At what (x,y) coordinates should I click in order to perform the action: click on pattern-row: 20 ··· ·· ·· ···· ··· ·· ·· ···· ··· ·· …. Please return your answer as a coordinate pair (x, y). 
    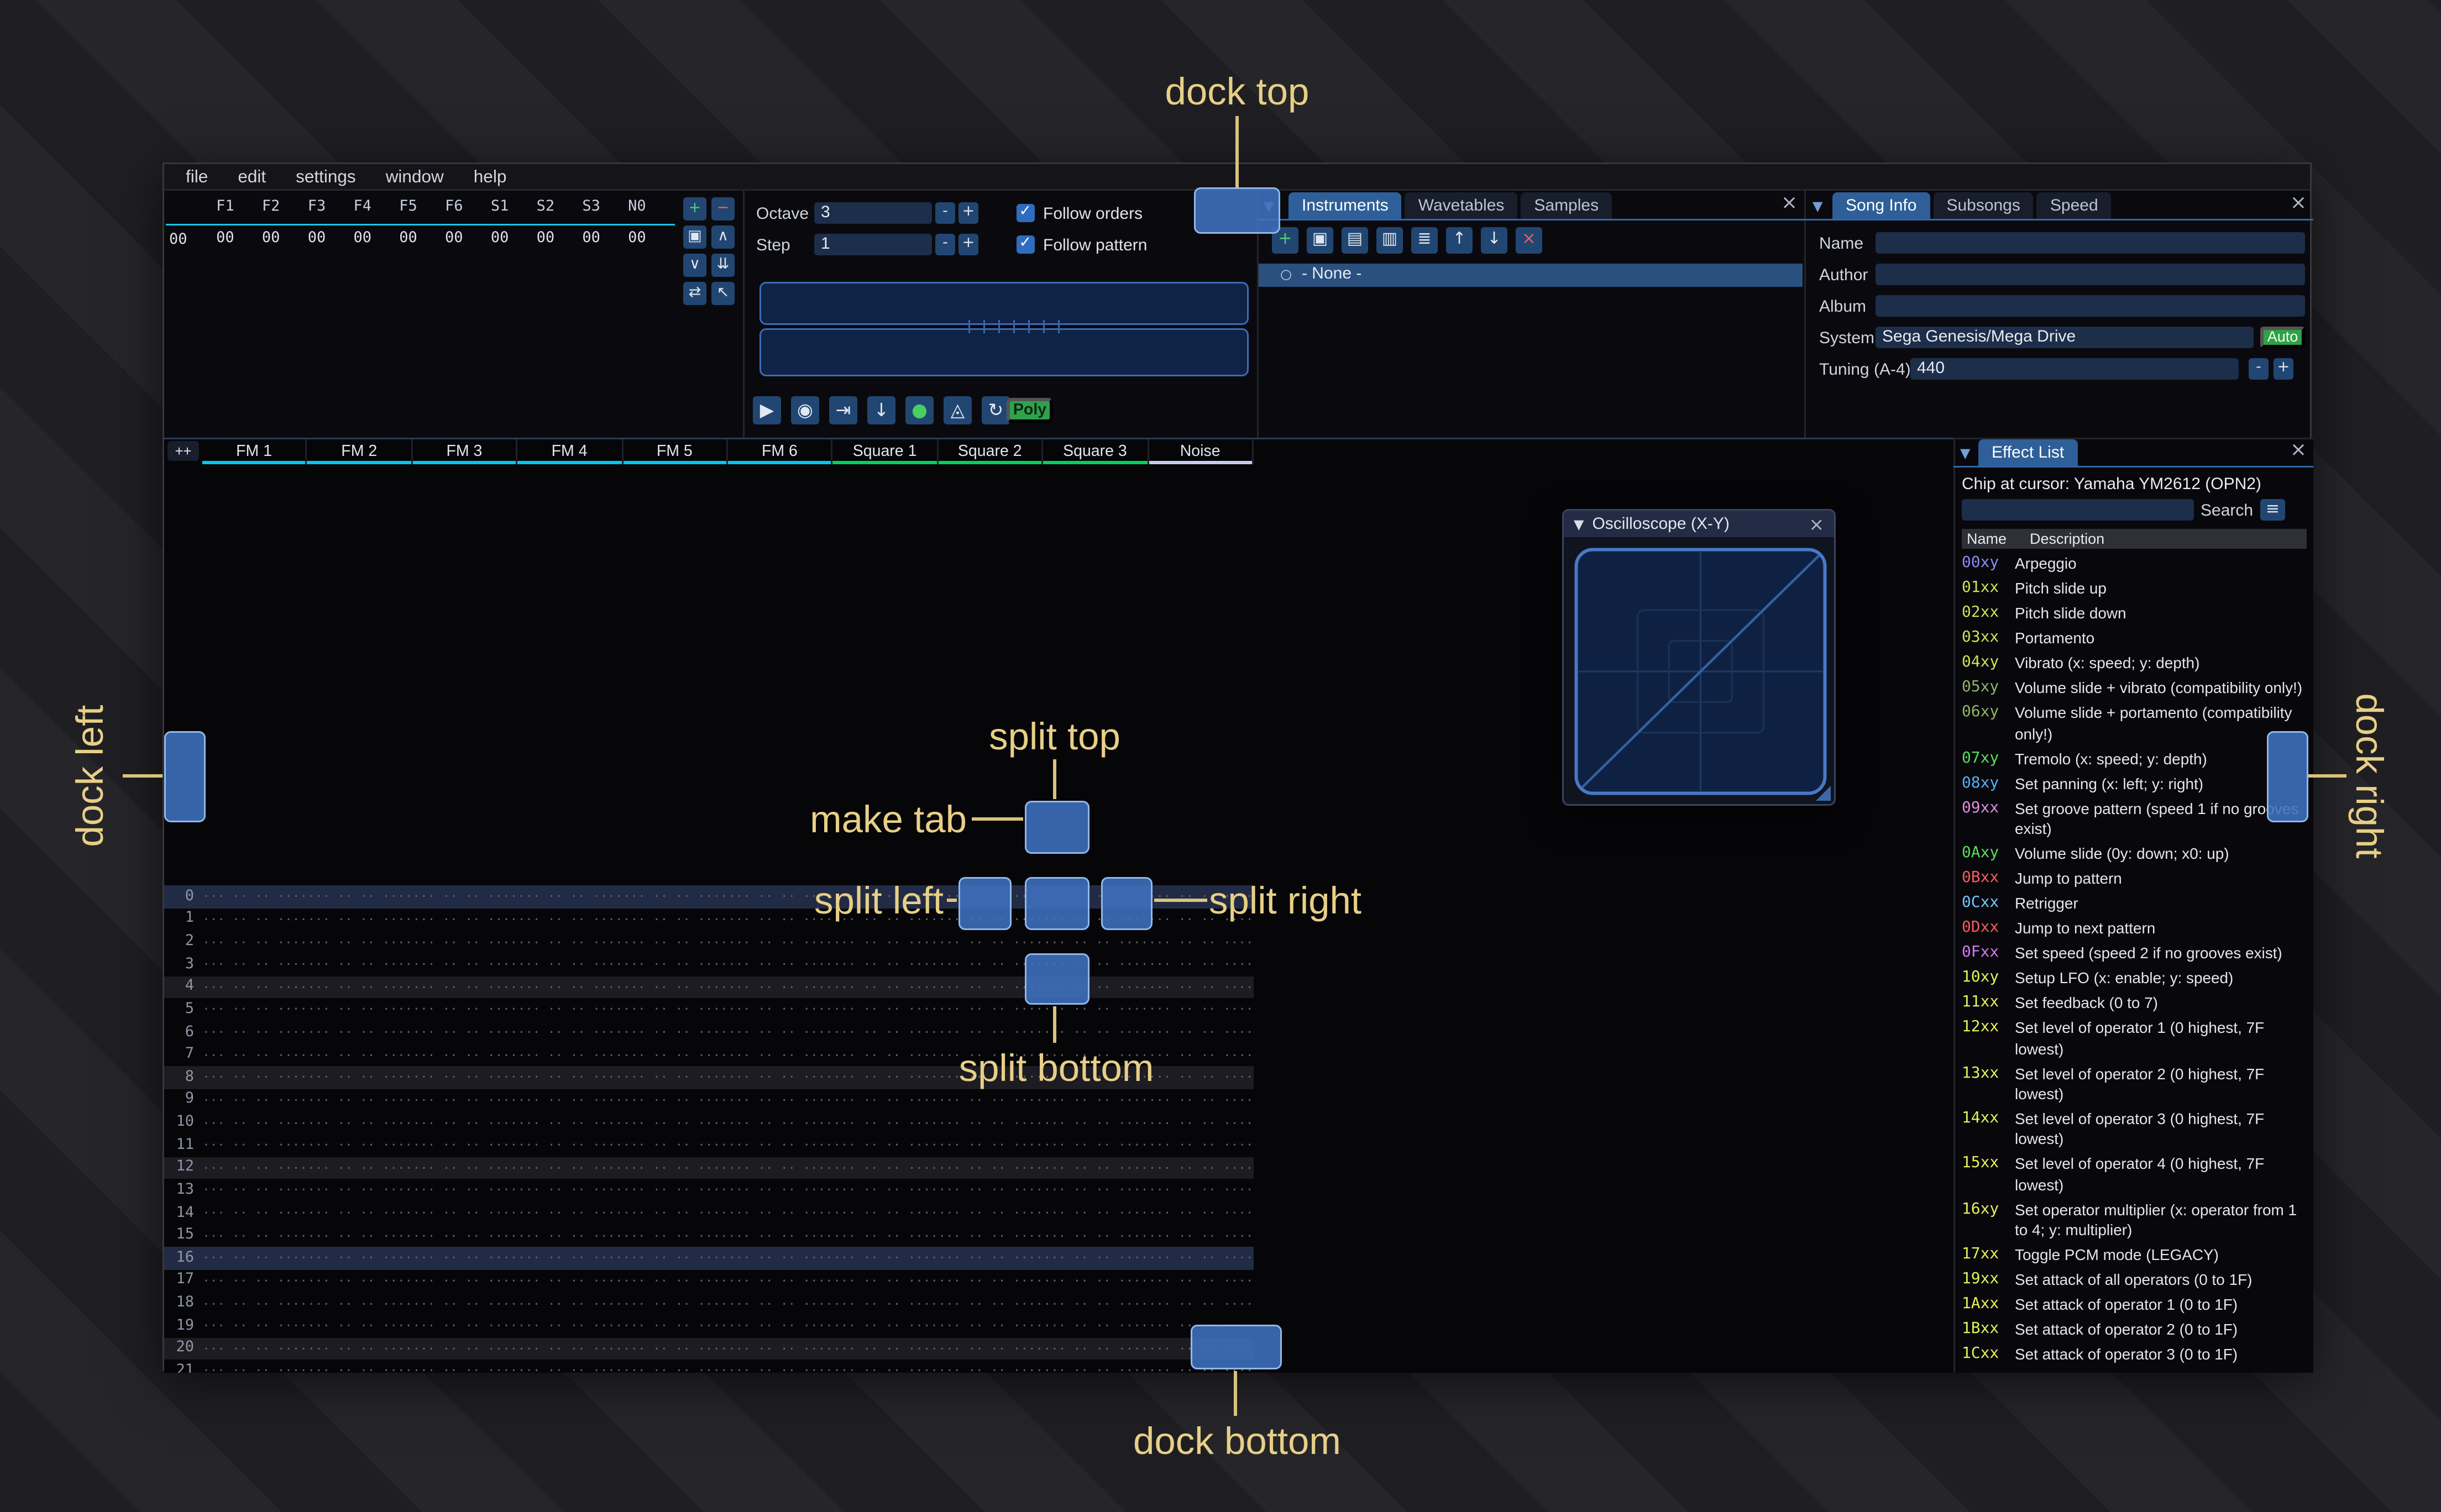
    Looking at the image, I should click on (709, 1349).